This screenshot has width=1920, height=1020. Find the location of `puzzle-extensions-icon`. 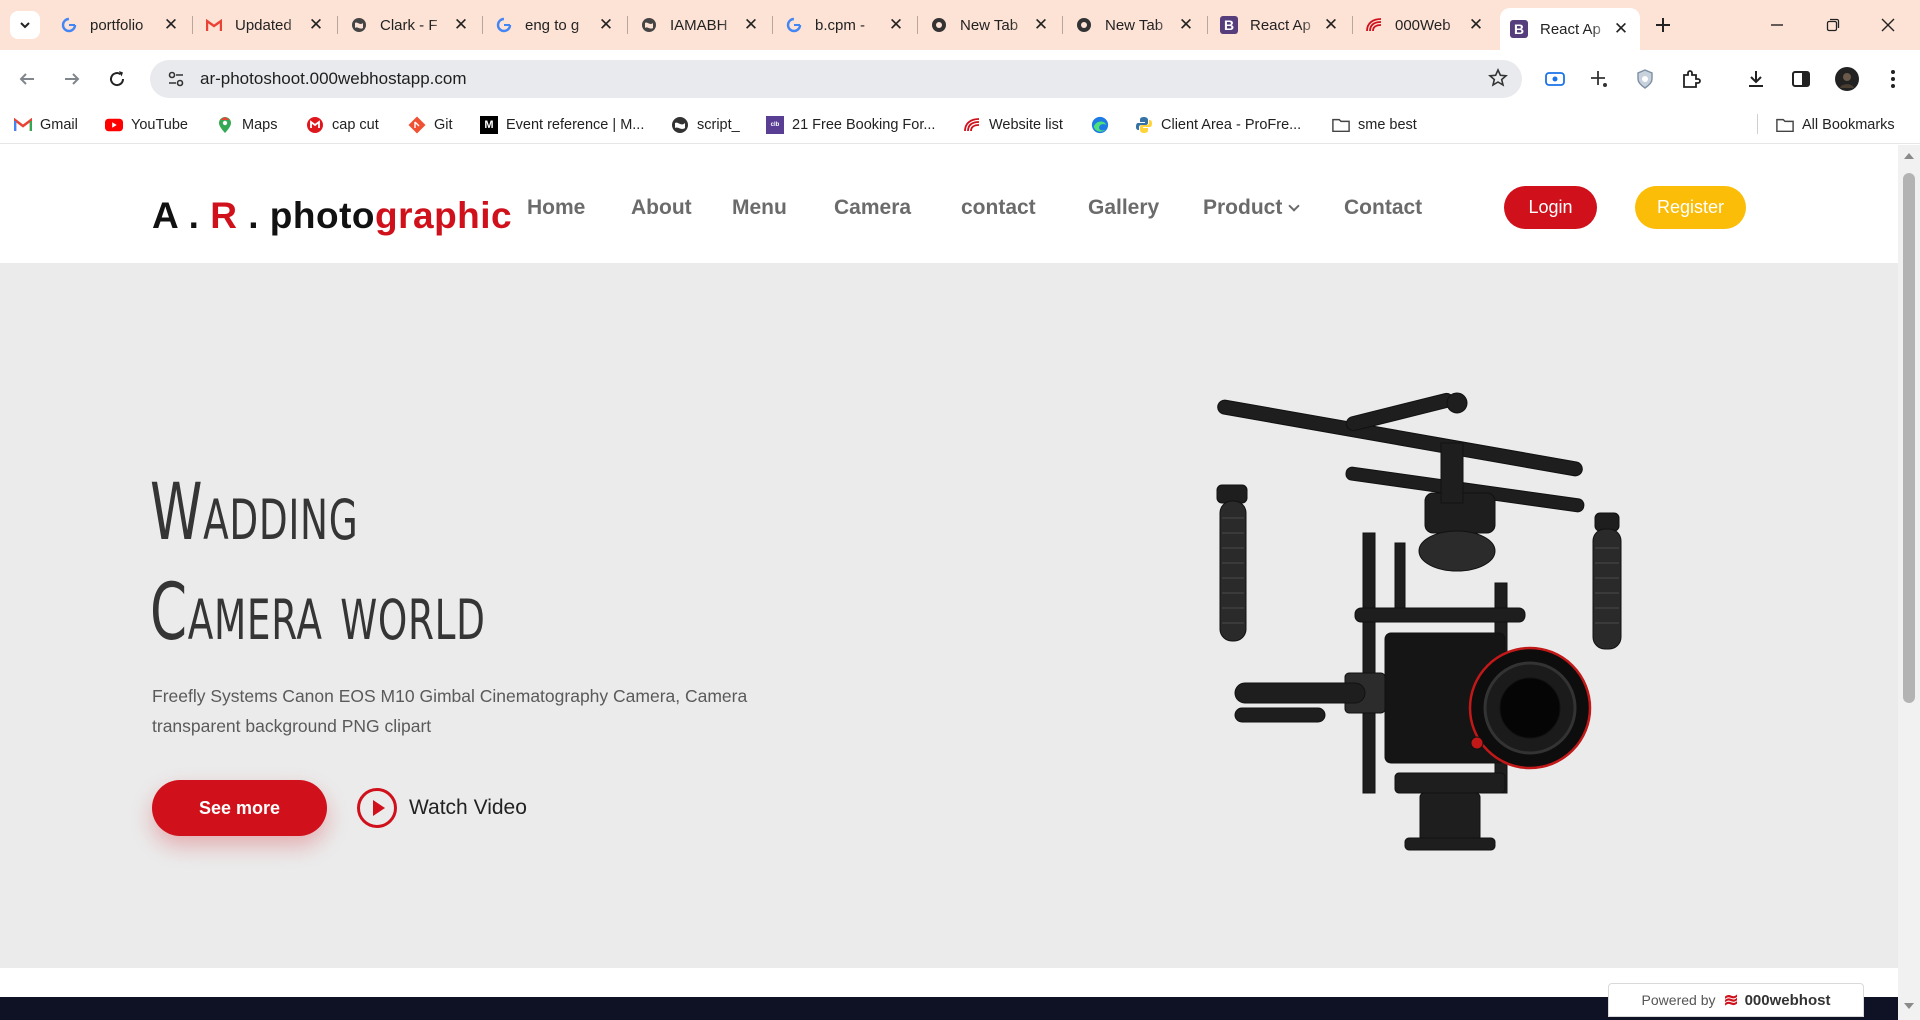

puzzle-extensions-icon is located at coordinates (1691, 79).